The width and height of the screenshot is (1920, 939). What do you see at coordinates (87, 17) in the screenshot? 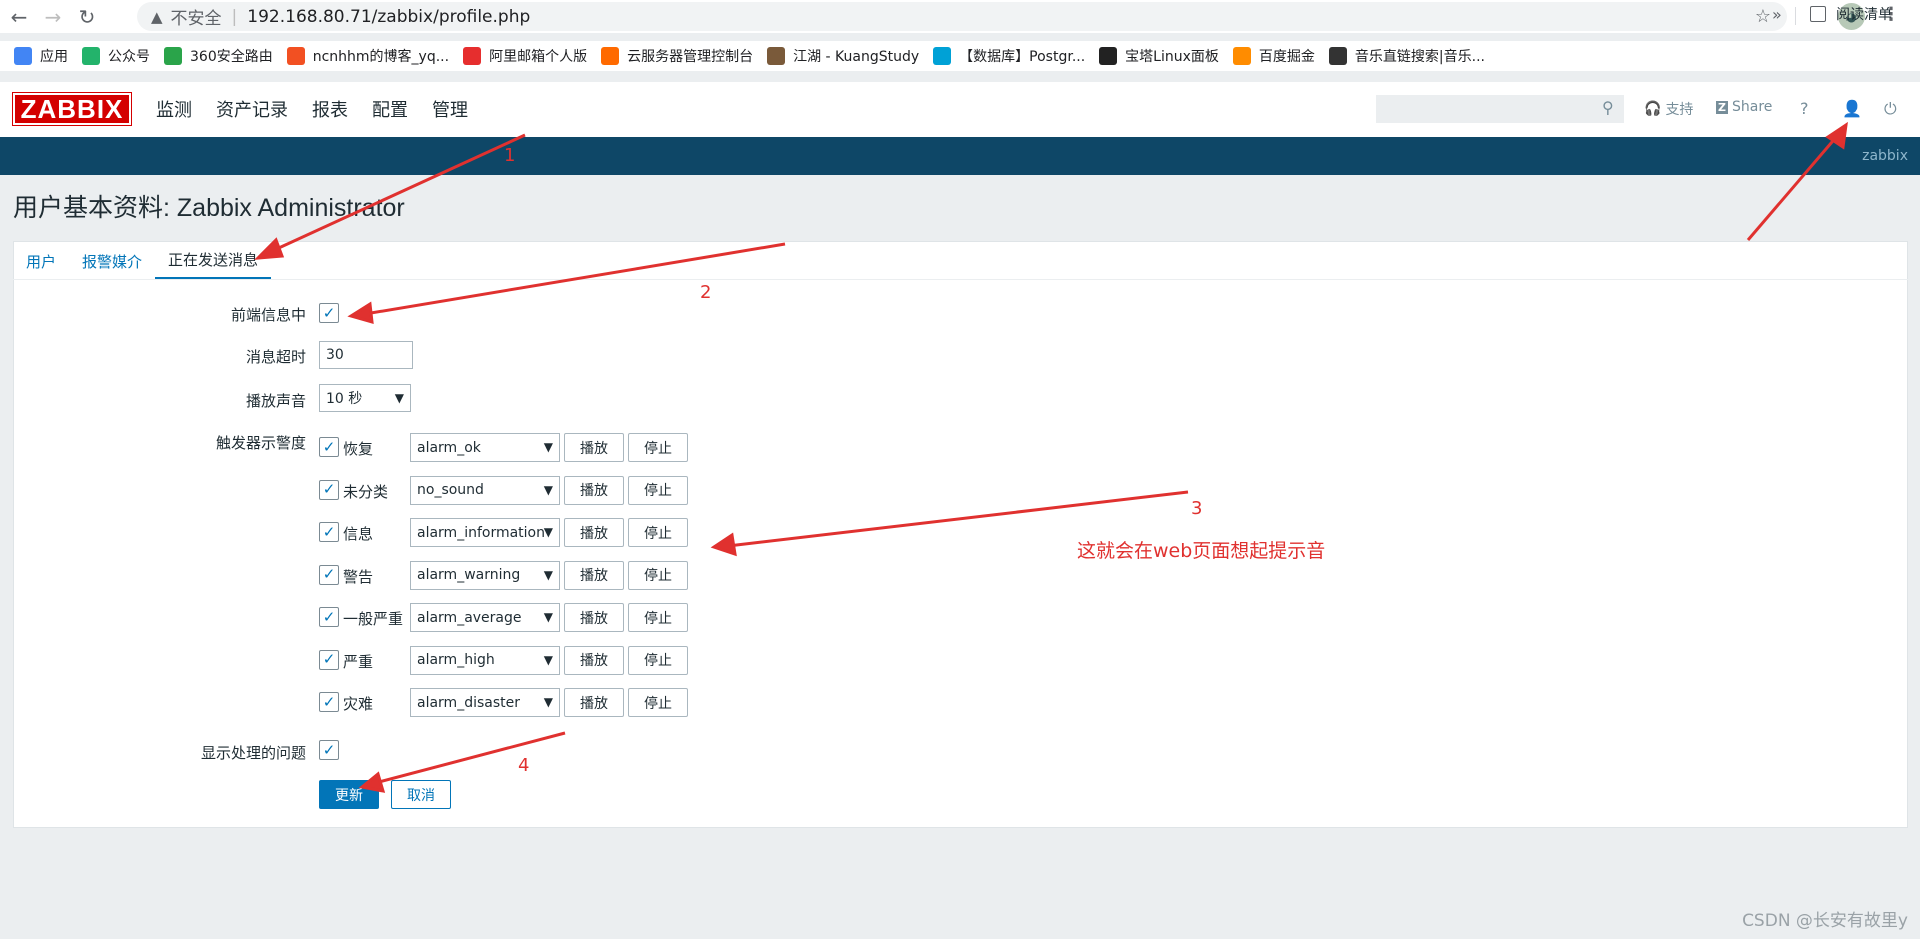
I see `reload-icon: ↻` at bounding box center [87, 17].